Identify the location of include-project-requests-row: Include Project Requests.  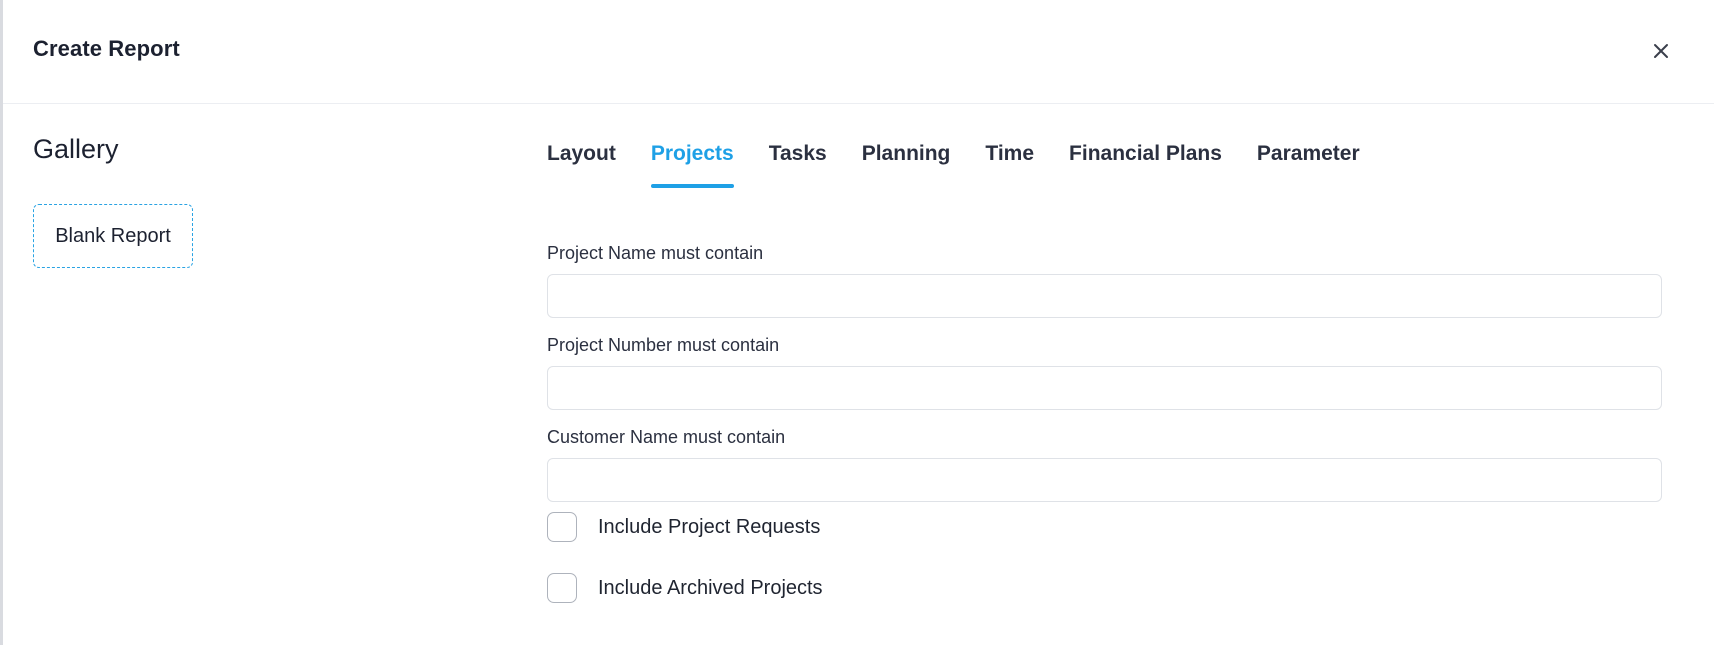
(683, 527).